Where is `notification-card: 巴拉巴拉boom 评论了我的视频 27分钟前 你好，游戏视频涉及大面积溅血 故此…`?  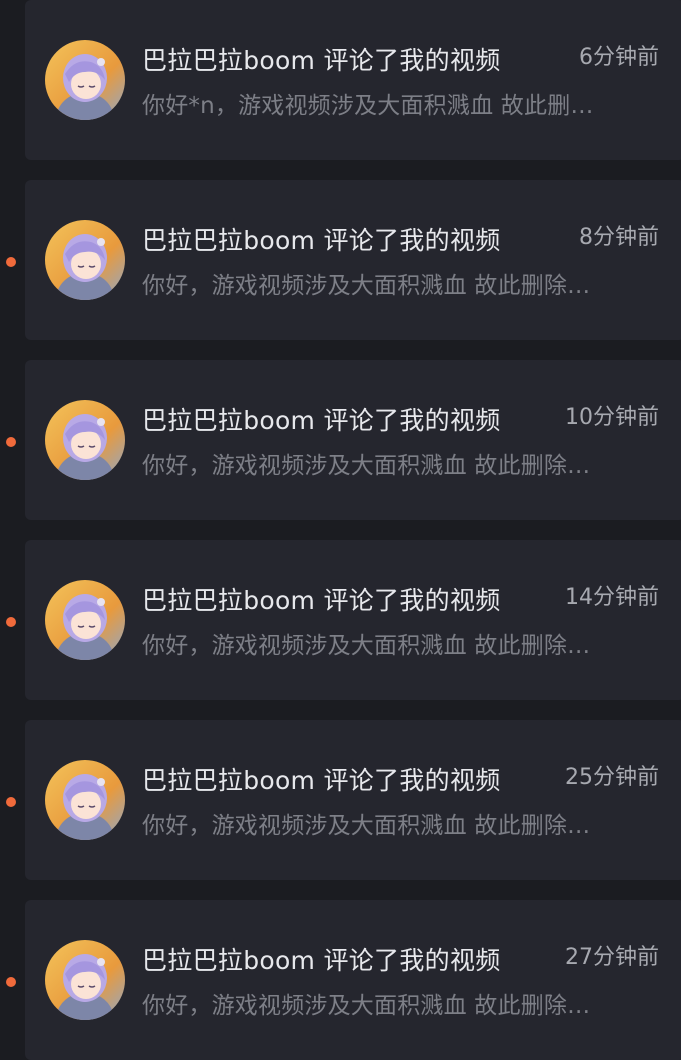 notification-card: 巴拉巴拉boom 评论了我的视频 27分钟前 你好，游戏视频涉及大面积溅血 故此… is located at coordinates (343, 980).